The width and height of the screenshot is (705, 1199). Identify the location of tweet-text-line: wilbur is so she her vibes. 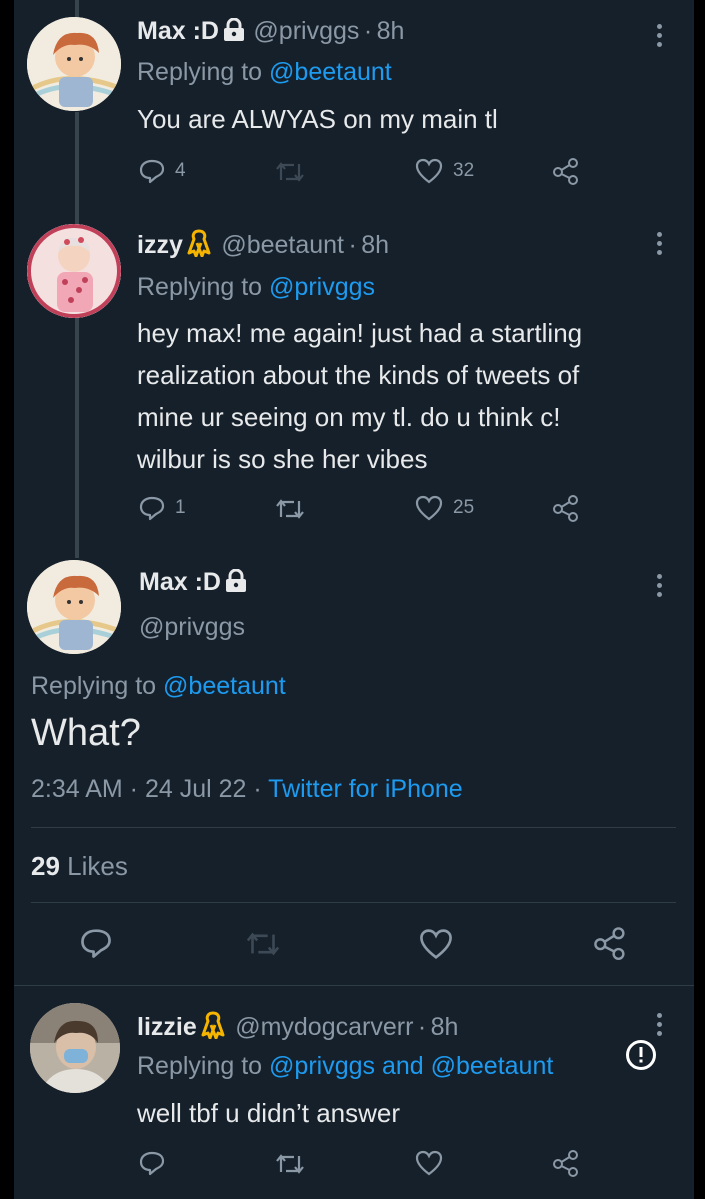
(282, 459).